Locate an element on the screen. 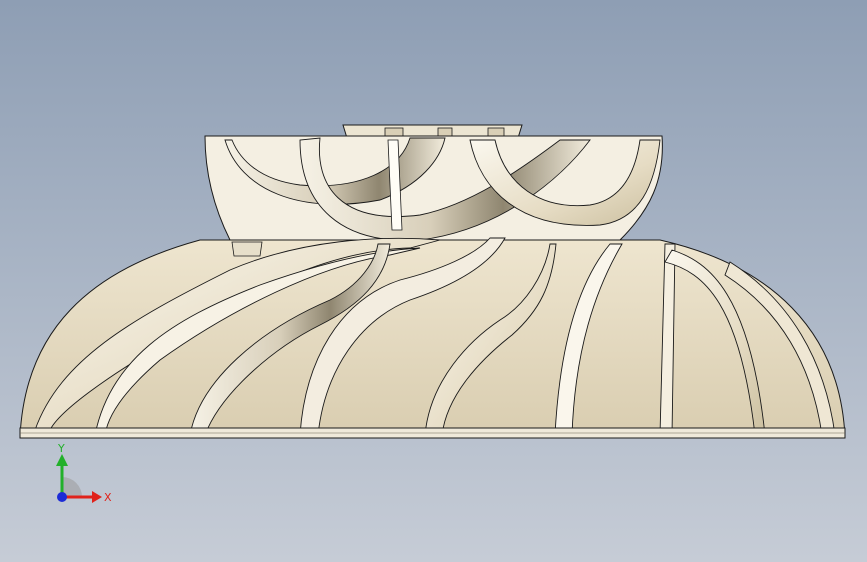 Image resolution: width=867 pixels, height=562 pixels. x-axis-label: X is located at coordinates (108, 497).